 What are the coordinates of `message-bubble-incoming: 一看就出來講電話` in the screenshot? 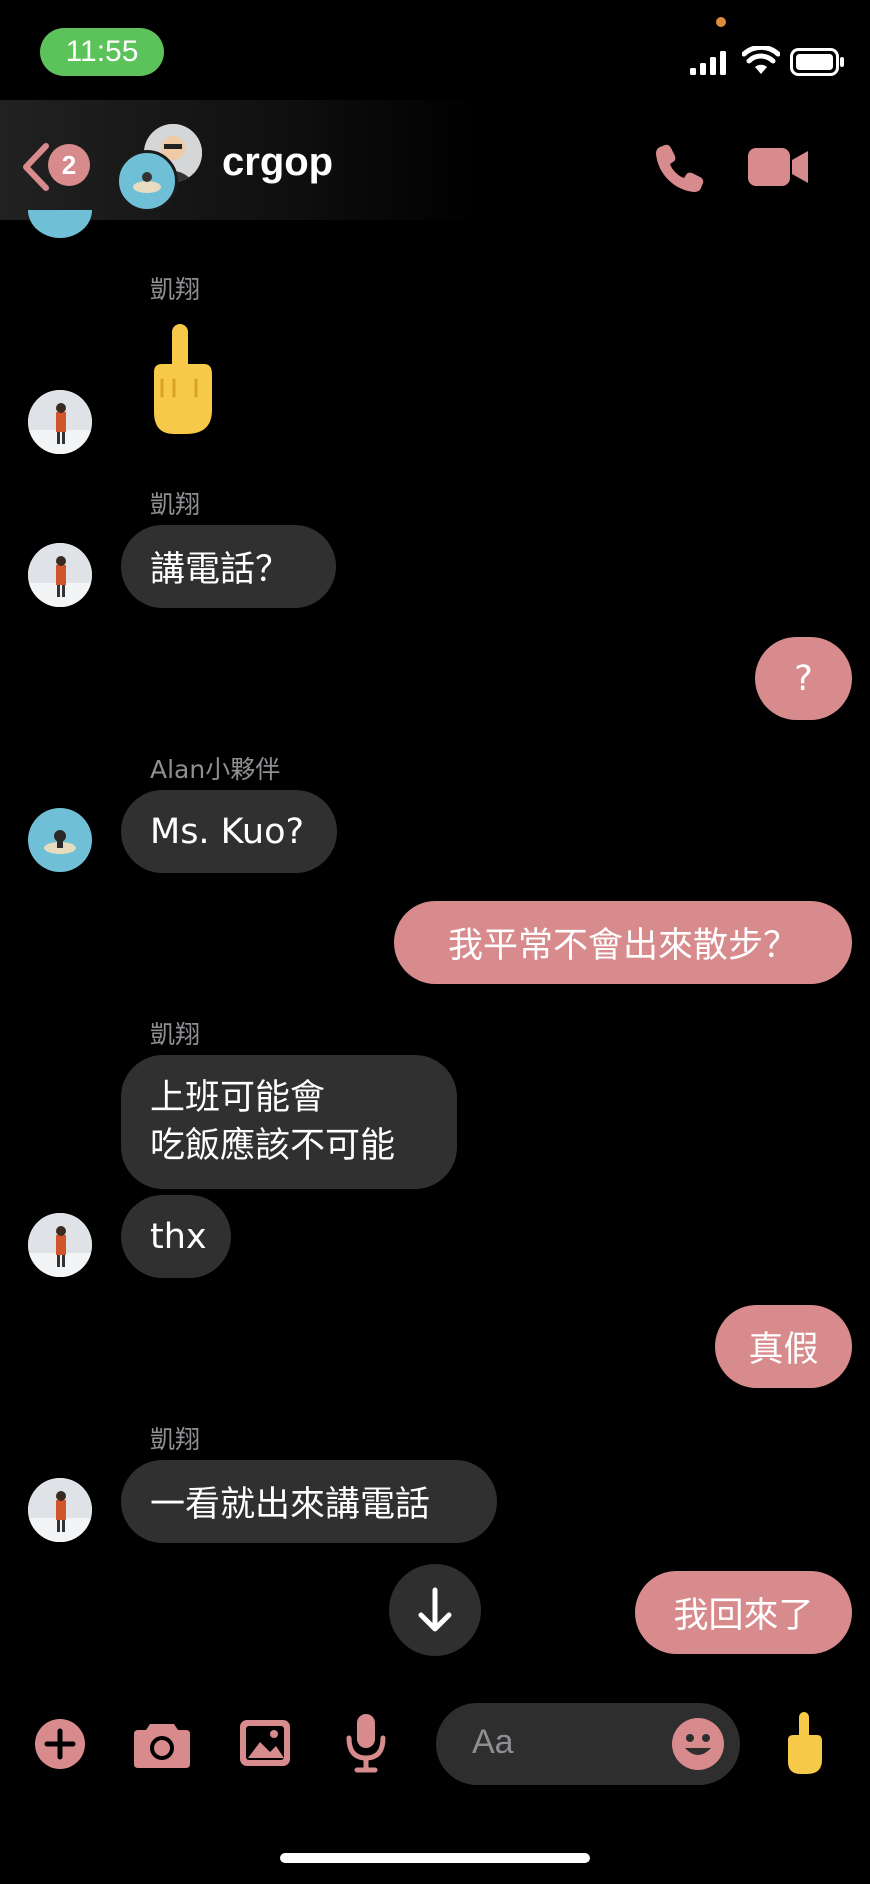 It's located at (309, 1501).